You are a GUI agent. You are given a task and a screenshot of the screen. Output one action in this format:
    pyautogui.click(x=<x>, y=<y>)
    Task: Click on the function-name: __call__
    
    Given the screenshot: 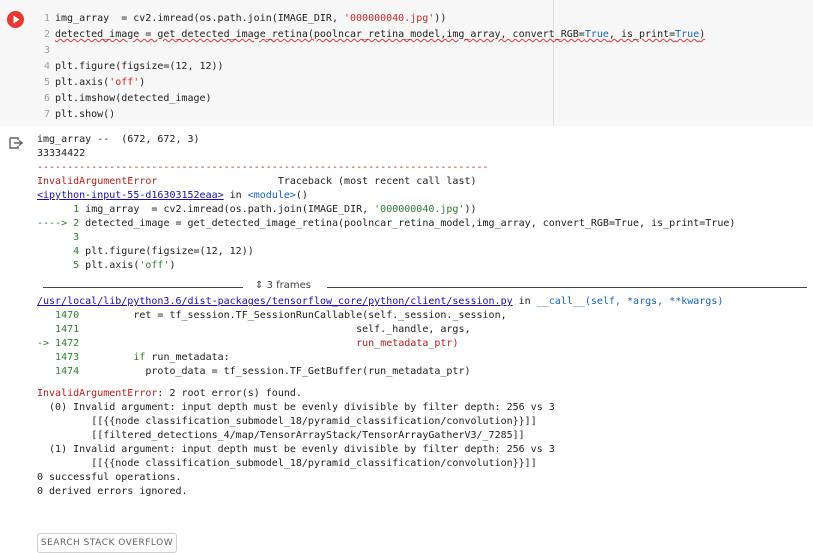 What is the action you would take?
    pyautogui.click(x=560, y=301)
    